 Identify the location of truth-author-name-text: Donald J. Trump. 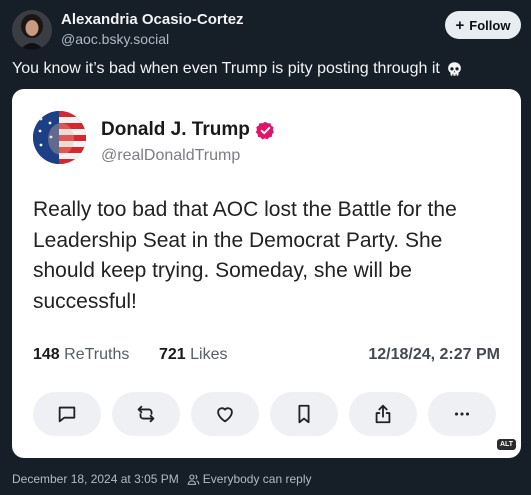
(175, 129).